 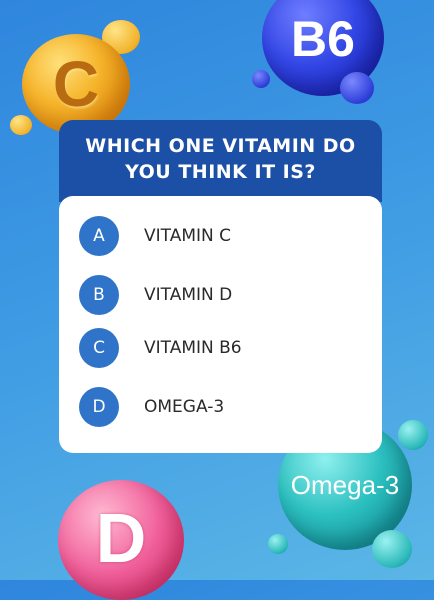 What do you see at coordinates (99, 348) in the screenshot?
I see `option-letter-badge: C` at bounding box center [99, 348].